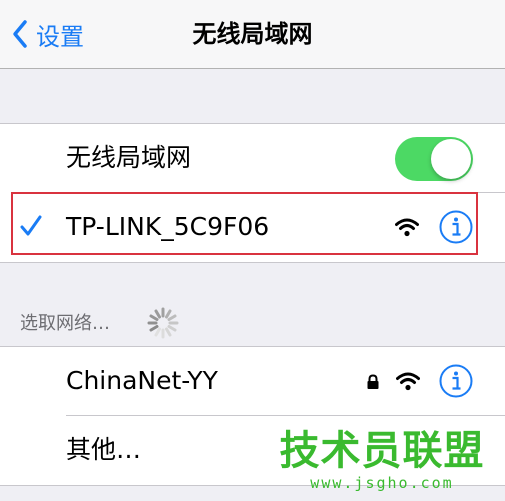 The width and height of the screenshot is (505, 501). Describe the element at coordinates (382, 451) in the screenshot. I see `watermark-title: 技术员联盟` at that location.